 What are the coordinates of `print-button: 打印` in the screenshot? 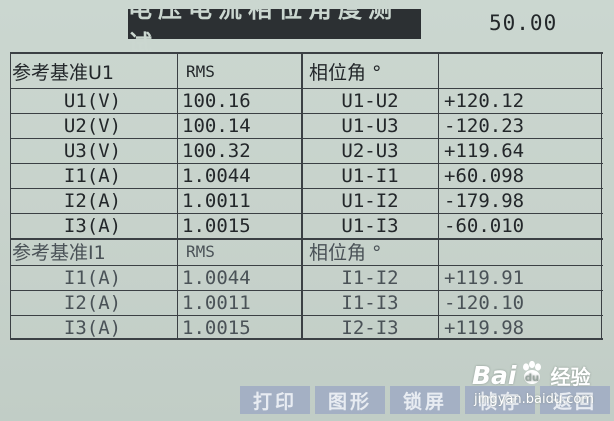 It's located at (275, 400).